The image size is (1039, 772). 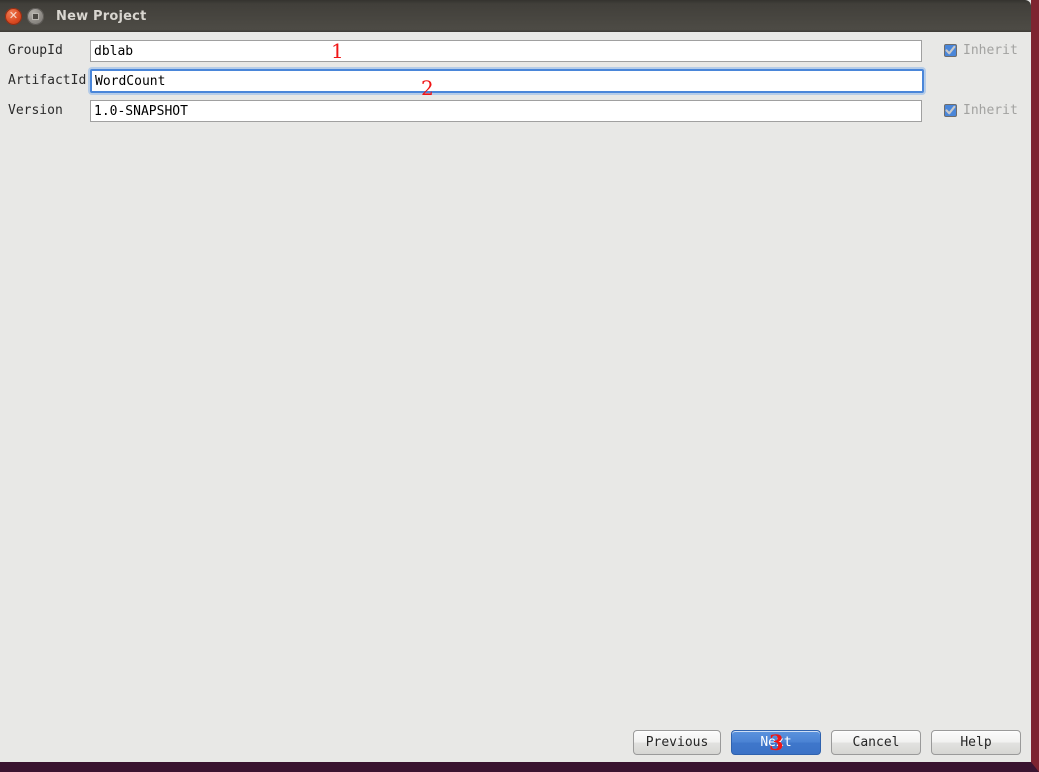 What do you see at coordinates (876, 742) in the screenshot?
I see `cancel-button: Cancel` at bounding box center [876, 742].